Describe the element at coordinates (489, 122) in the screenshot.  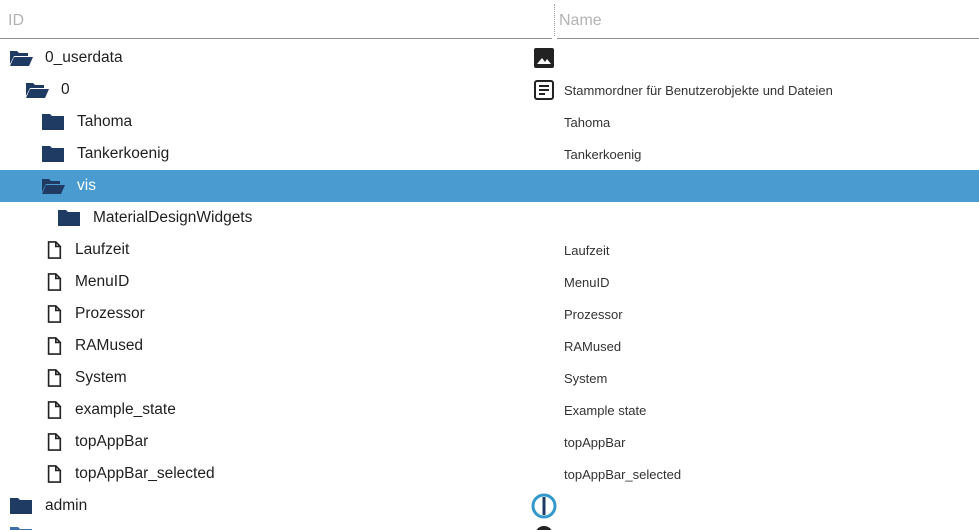
I see `tree-row: Tahoma Tahoma` at that location.